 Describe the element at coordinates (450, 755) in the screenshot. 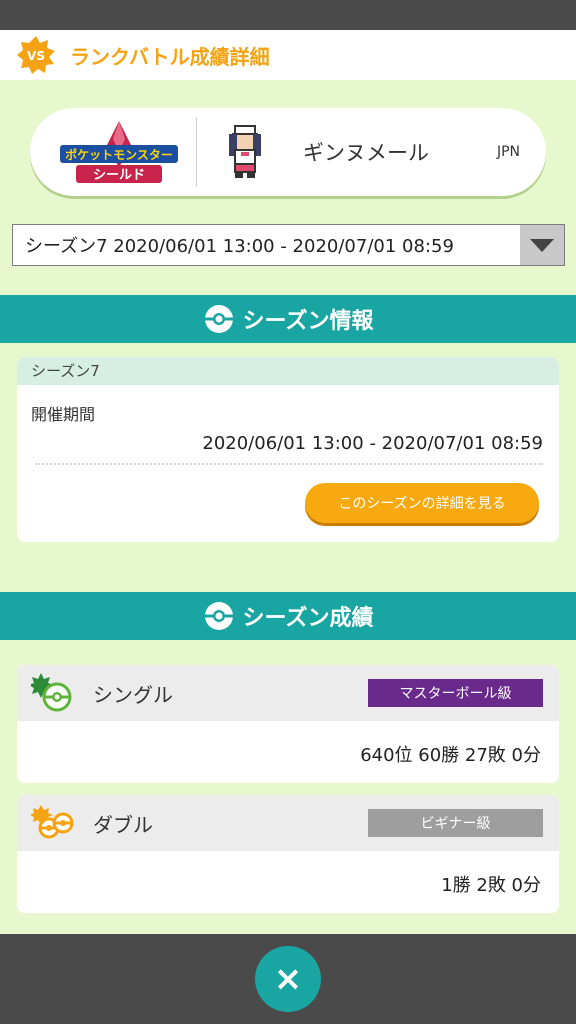

I see `single-battle-stats: 640位 60勝 27敗 0分` at that location.